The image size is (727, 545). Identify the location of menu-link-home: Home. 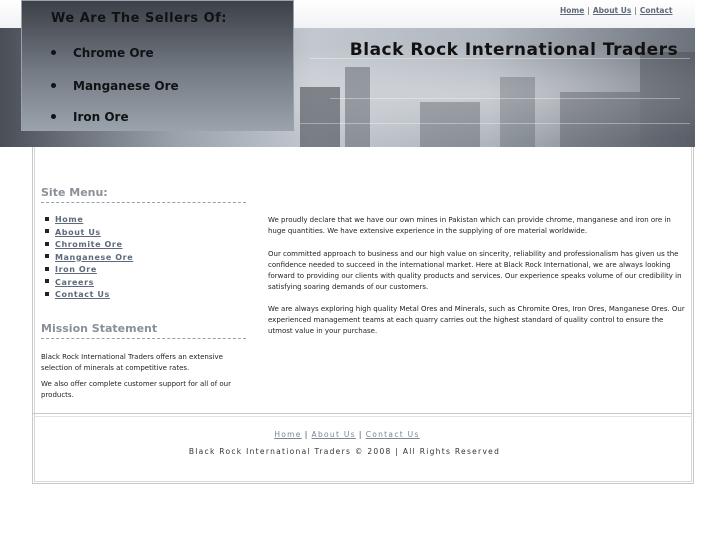
(69, 219).